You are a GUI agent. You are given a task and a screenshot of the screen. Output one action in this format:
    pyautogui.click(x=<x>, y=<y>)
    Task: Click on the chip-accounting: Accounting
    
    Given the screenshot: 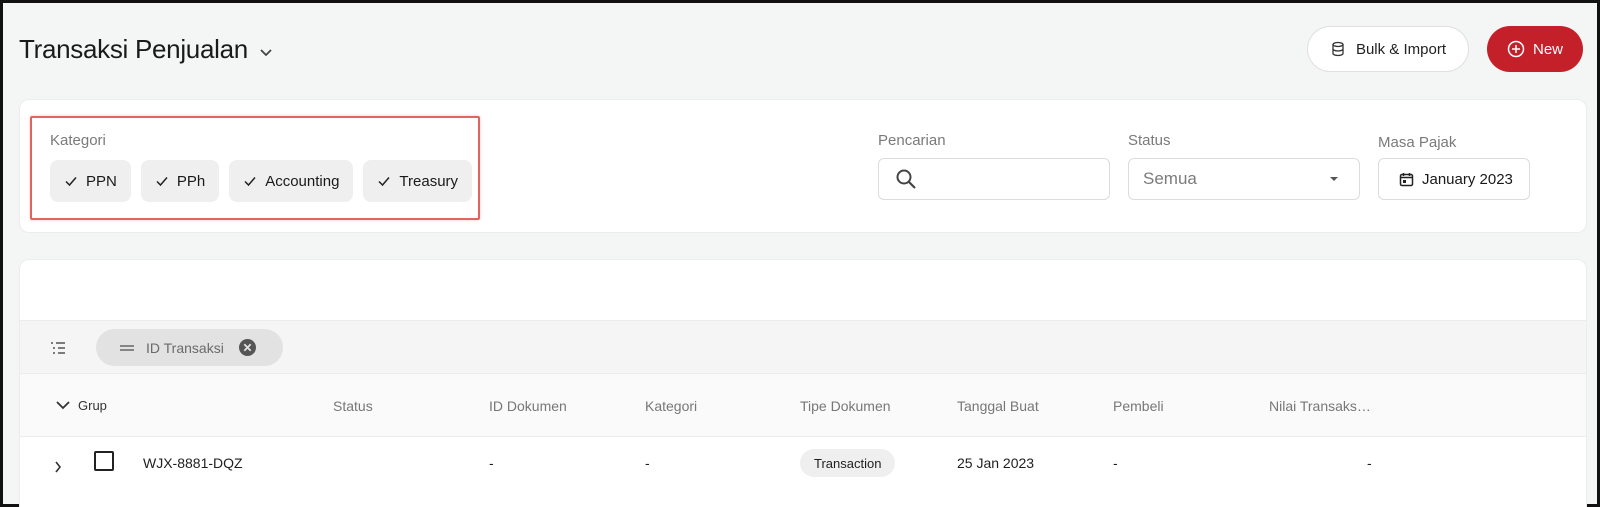 What is the action you would take?
    pyautogui.click(x=291, y=181)
    